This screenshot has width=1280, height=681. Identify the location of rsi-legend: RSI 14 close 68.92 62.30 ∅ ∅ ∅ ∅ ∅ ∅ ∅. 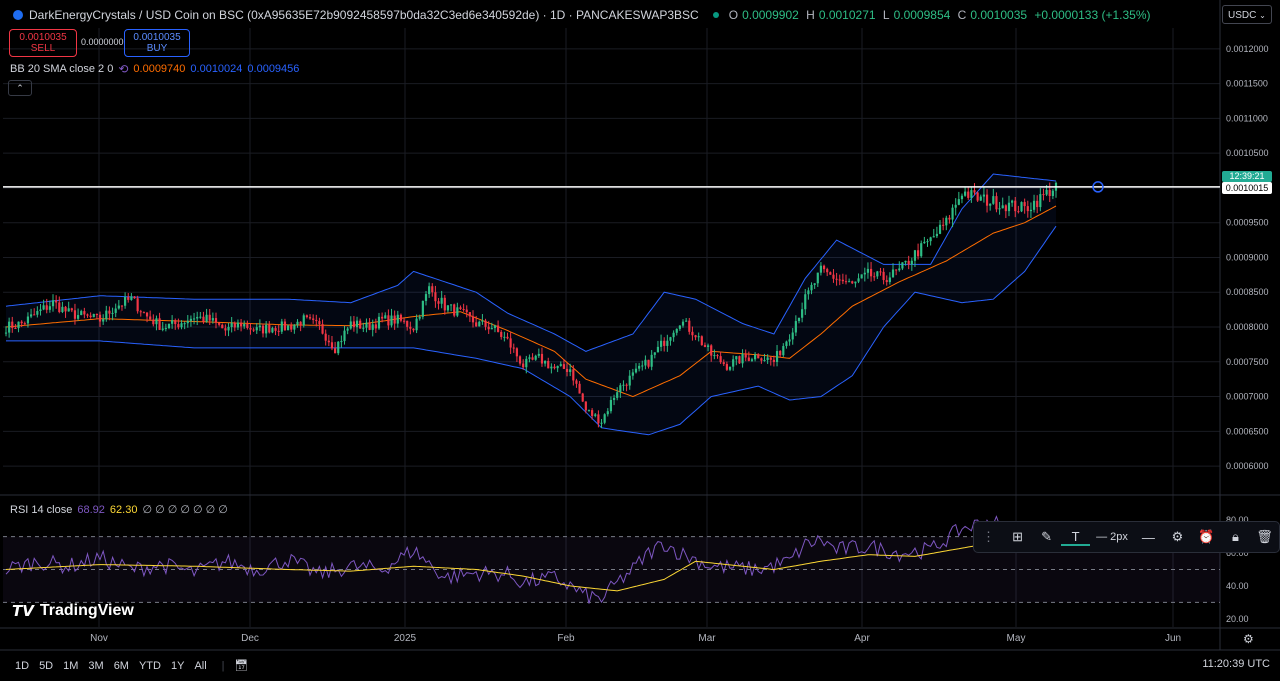
(119, 510).